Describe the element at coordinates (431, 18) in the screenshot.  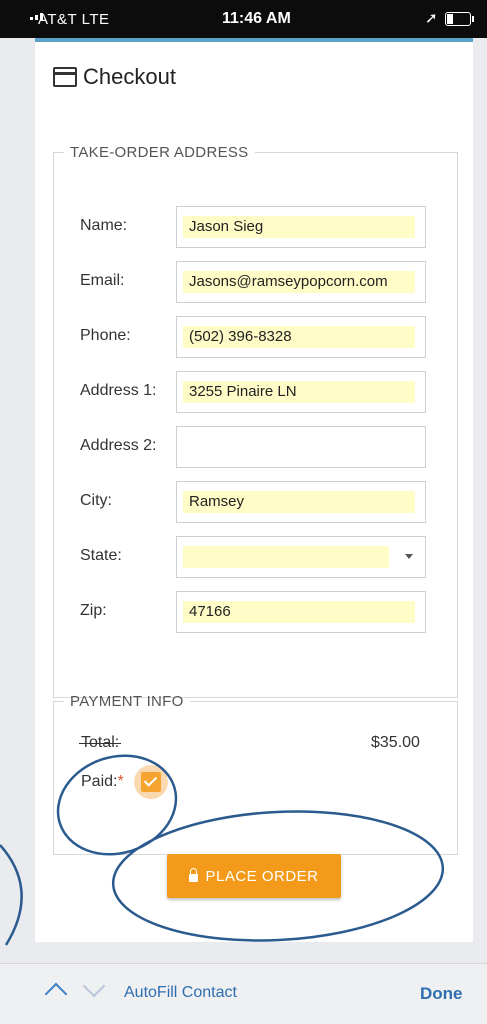
I see `location-arrow-icon: ➚` at that location.